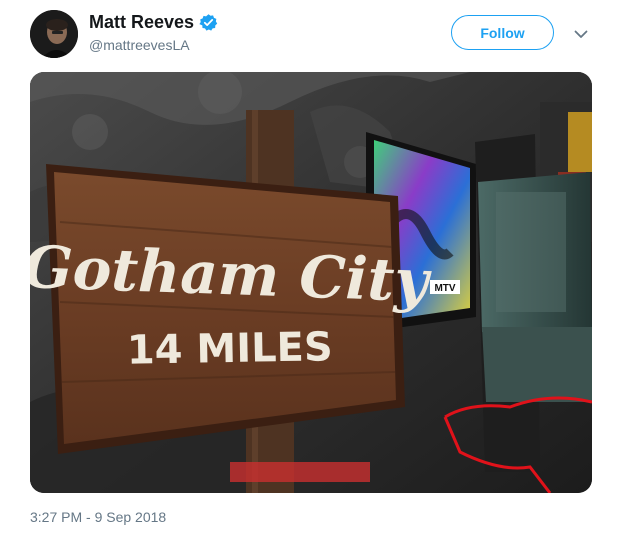 The height and width of the screenshot is (537, 618). I want to click on chevron-down-icon, so click(581, 34).